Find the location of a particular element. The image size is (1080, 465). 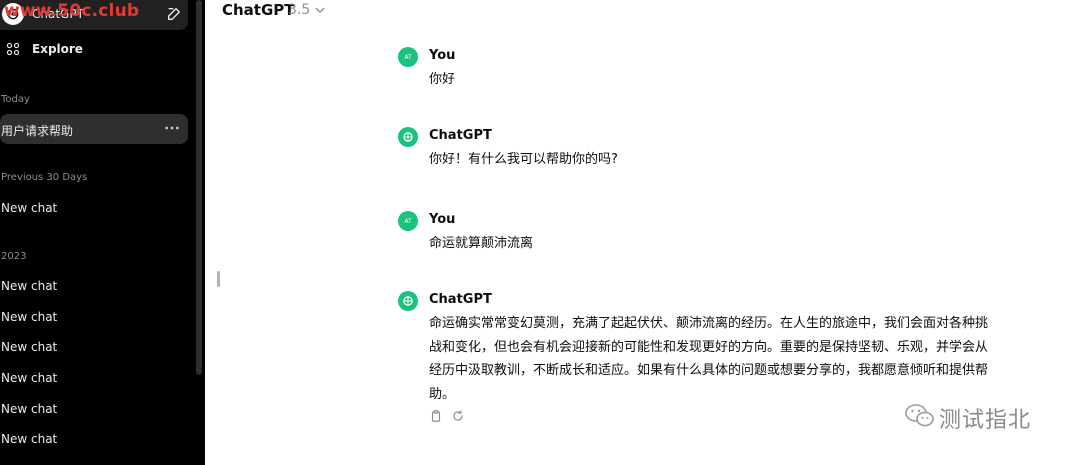

more-options-icon is located at coordinates (172, 128).